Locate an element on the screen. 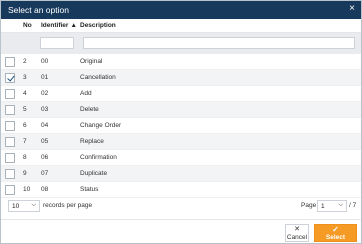 The height and width of the screenshot is (244, 362). row-description: Cancellation is located at coordinates (98, 77).